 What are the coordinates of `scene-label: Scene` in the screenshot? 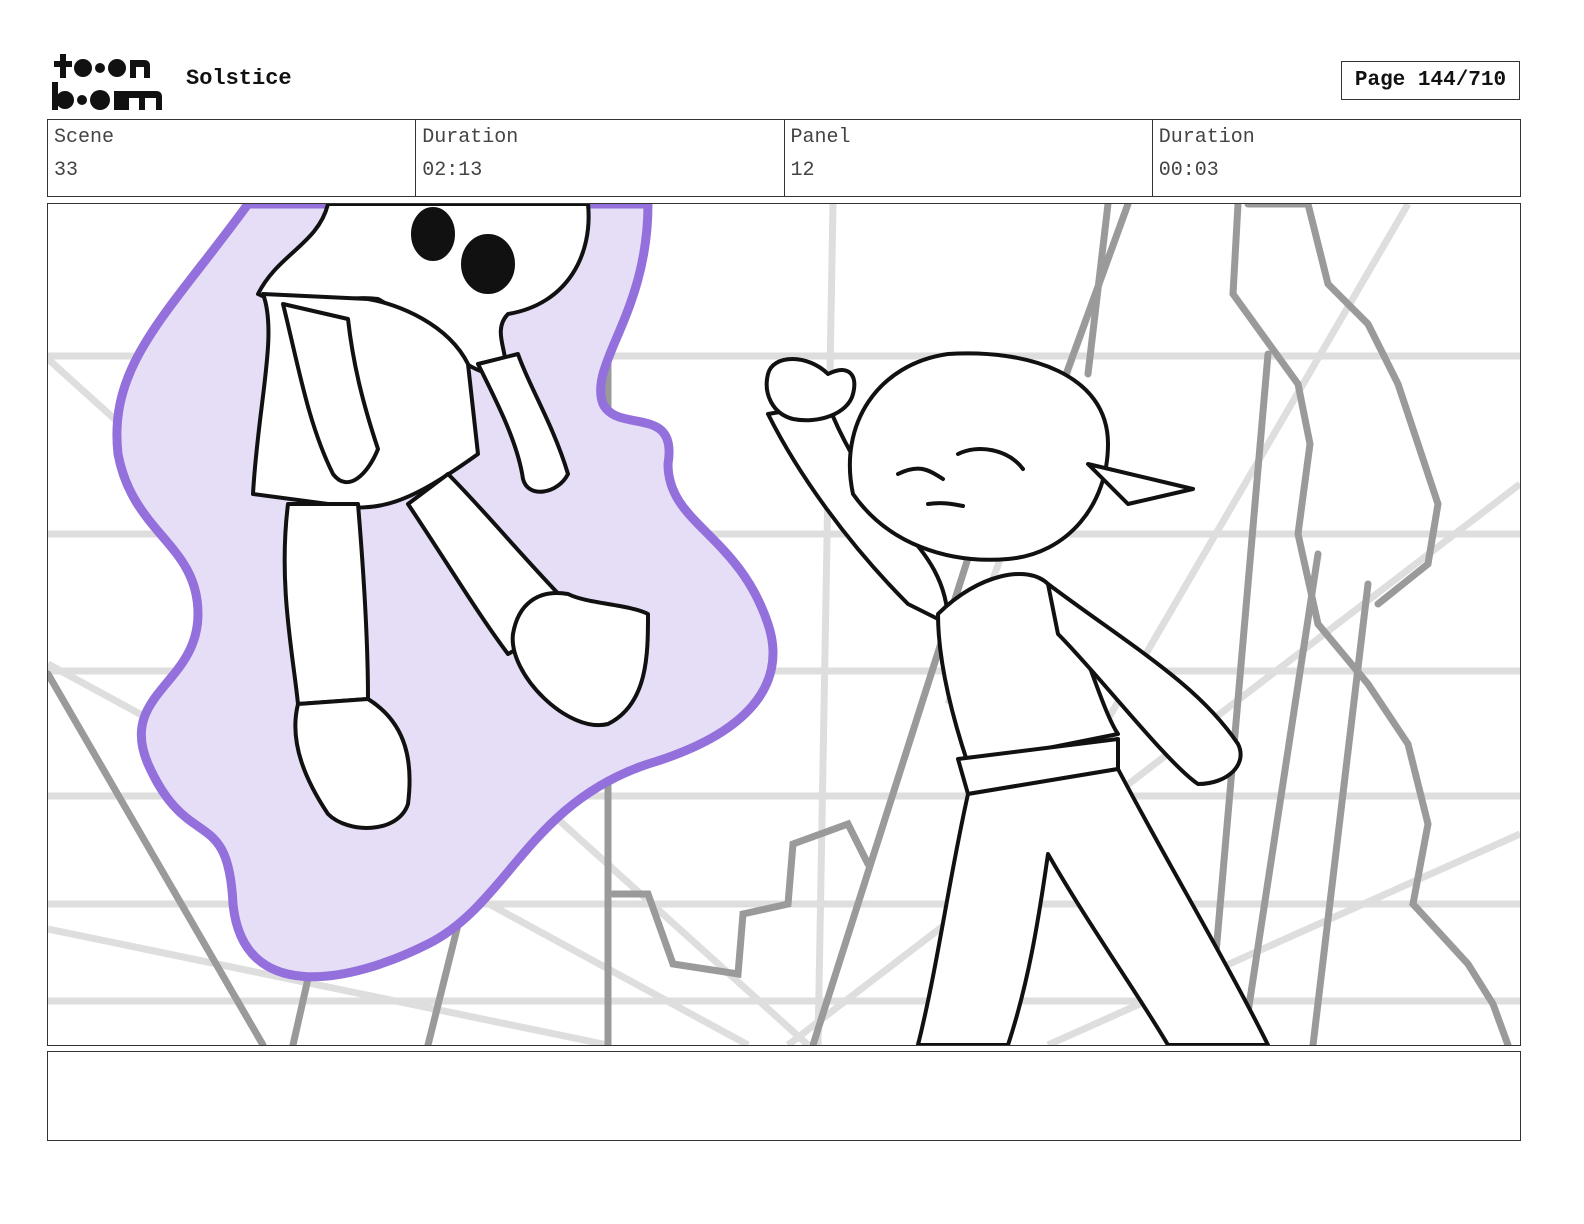 It's located at (84, 137).